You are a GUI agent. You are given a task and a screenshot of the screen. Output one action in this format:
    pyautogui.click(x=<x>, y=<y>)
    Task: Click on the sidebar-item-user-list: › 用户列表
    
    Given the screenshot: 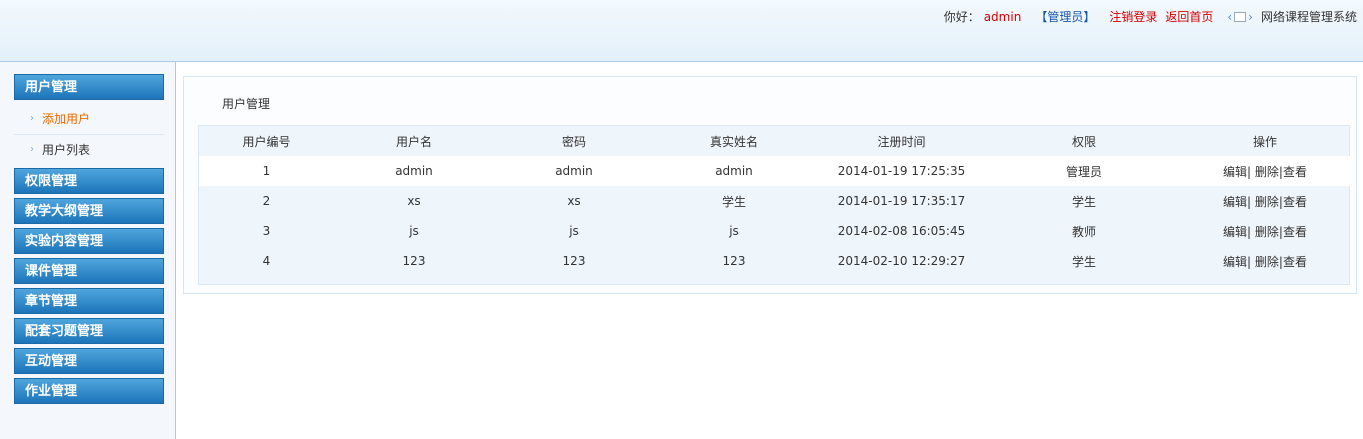 What is the action you would take?
    pyautogui.click(x=89, y=149)
    